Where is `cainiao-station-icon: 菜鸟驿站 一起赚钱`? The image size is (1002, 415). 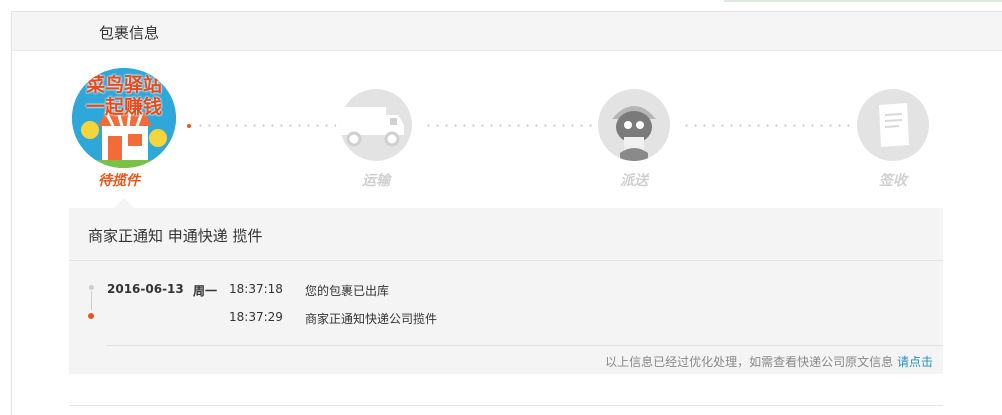 cainiao-station-icon: 菜鸟驿站 一起赚钱 is located at coordinates (124, 118).